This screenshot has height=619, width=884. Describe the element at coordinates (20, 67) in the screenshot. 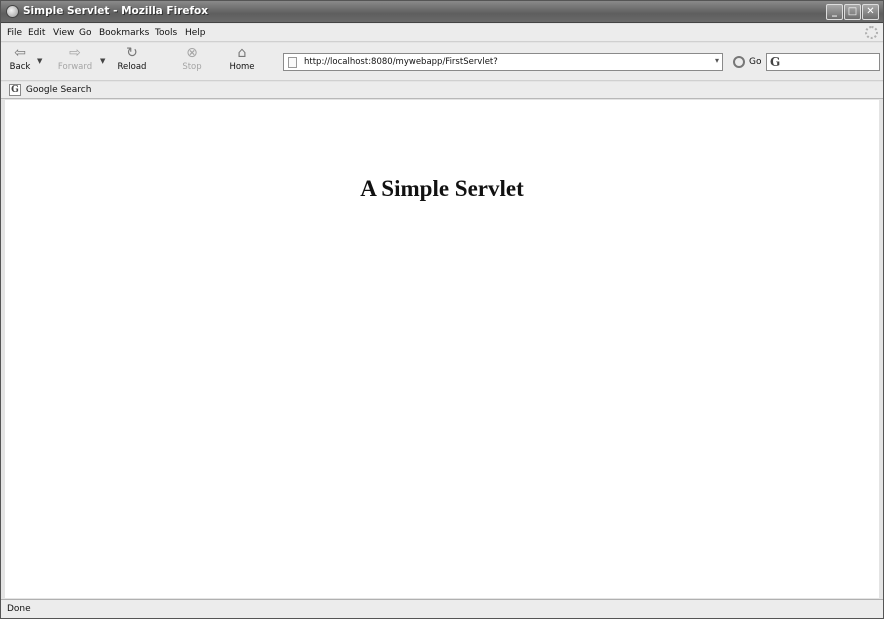

I see `back-label: Back` at that location.